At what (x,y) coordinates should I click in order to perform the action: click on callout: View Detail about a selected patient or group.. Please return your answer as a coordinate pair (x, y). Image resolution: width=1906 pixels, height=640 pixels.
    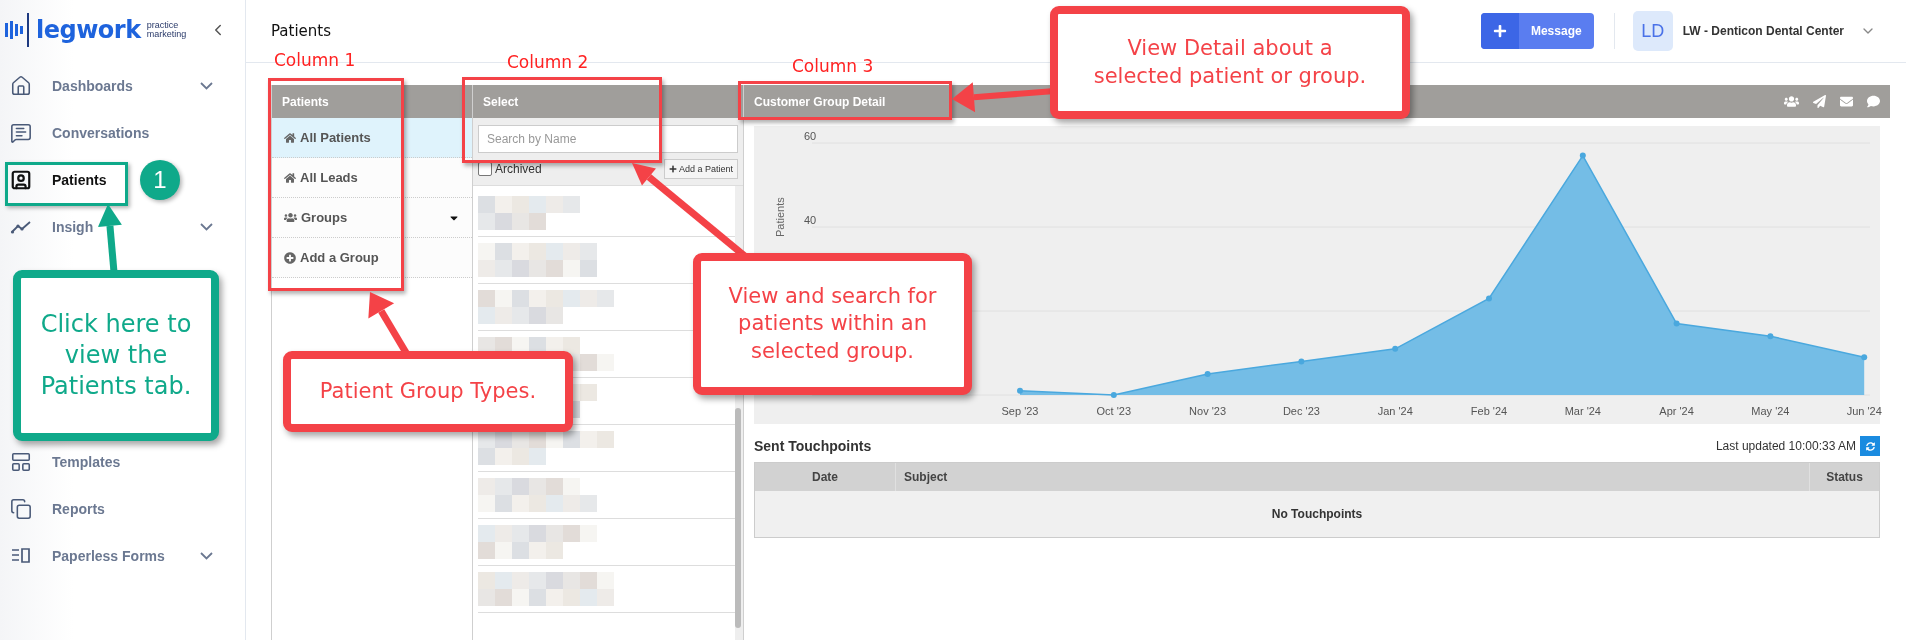
    Looking at the image, I should click on (1230, 62).